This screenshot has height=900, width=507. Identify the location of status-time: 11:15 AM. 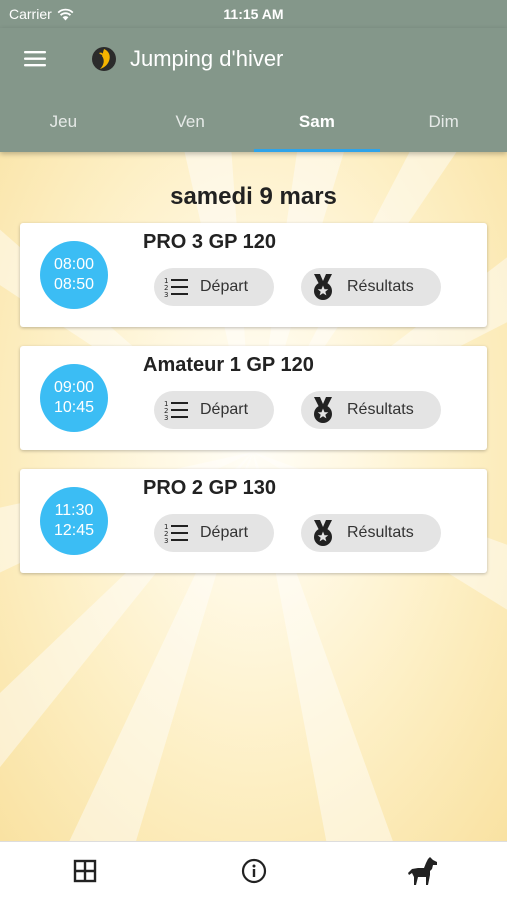
(253, 14).